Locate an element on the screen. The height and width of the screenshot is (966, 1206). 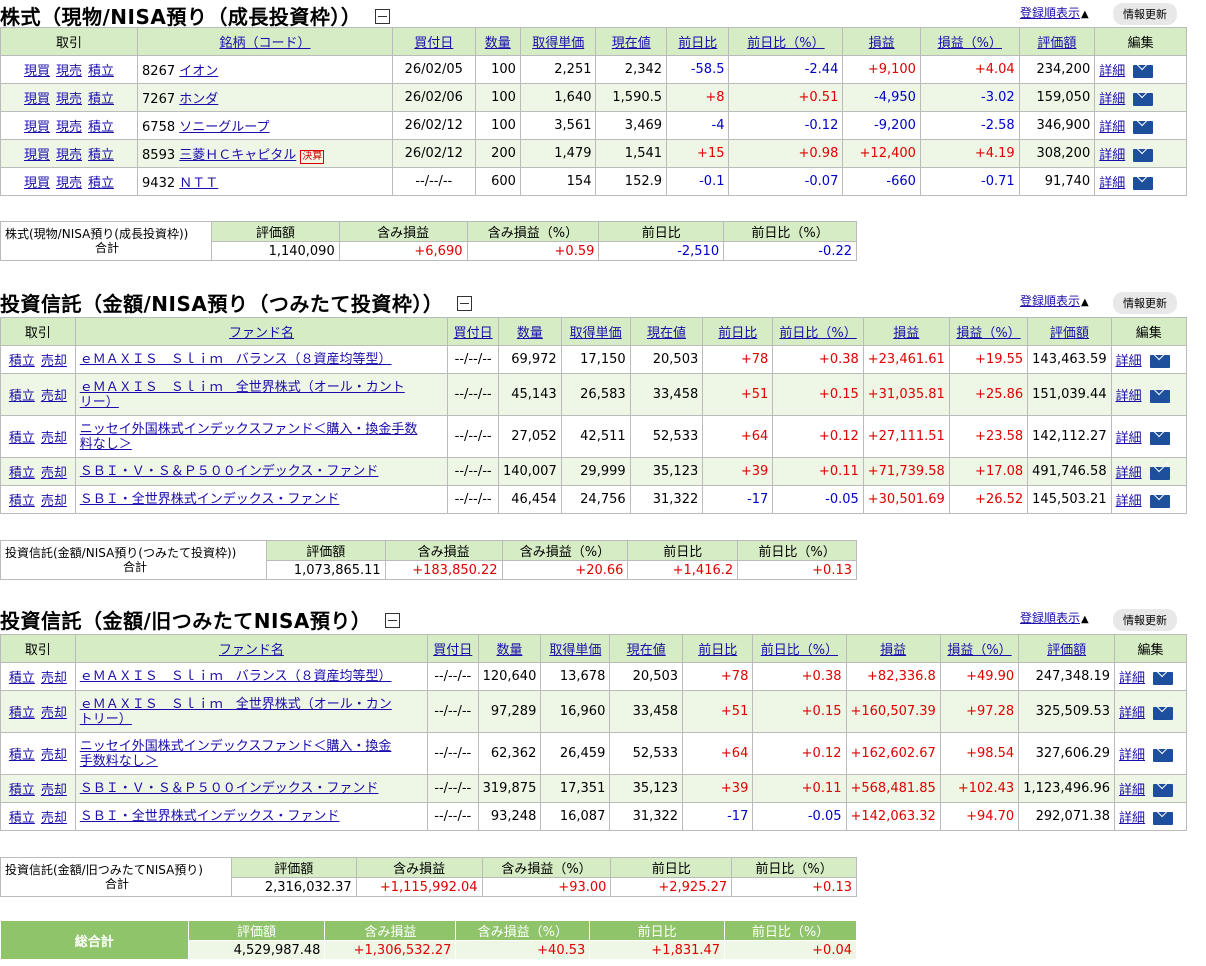
sort-column-link: 銘柄（コード） is located at coordinates (264, 43).